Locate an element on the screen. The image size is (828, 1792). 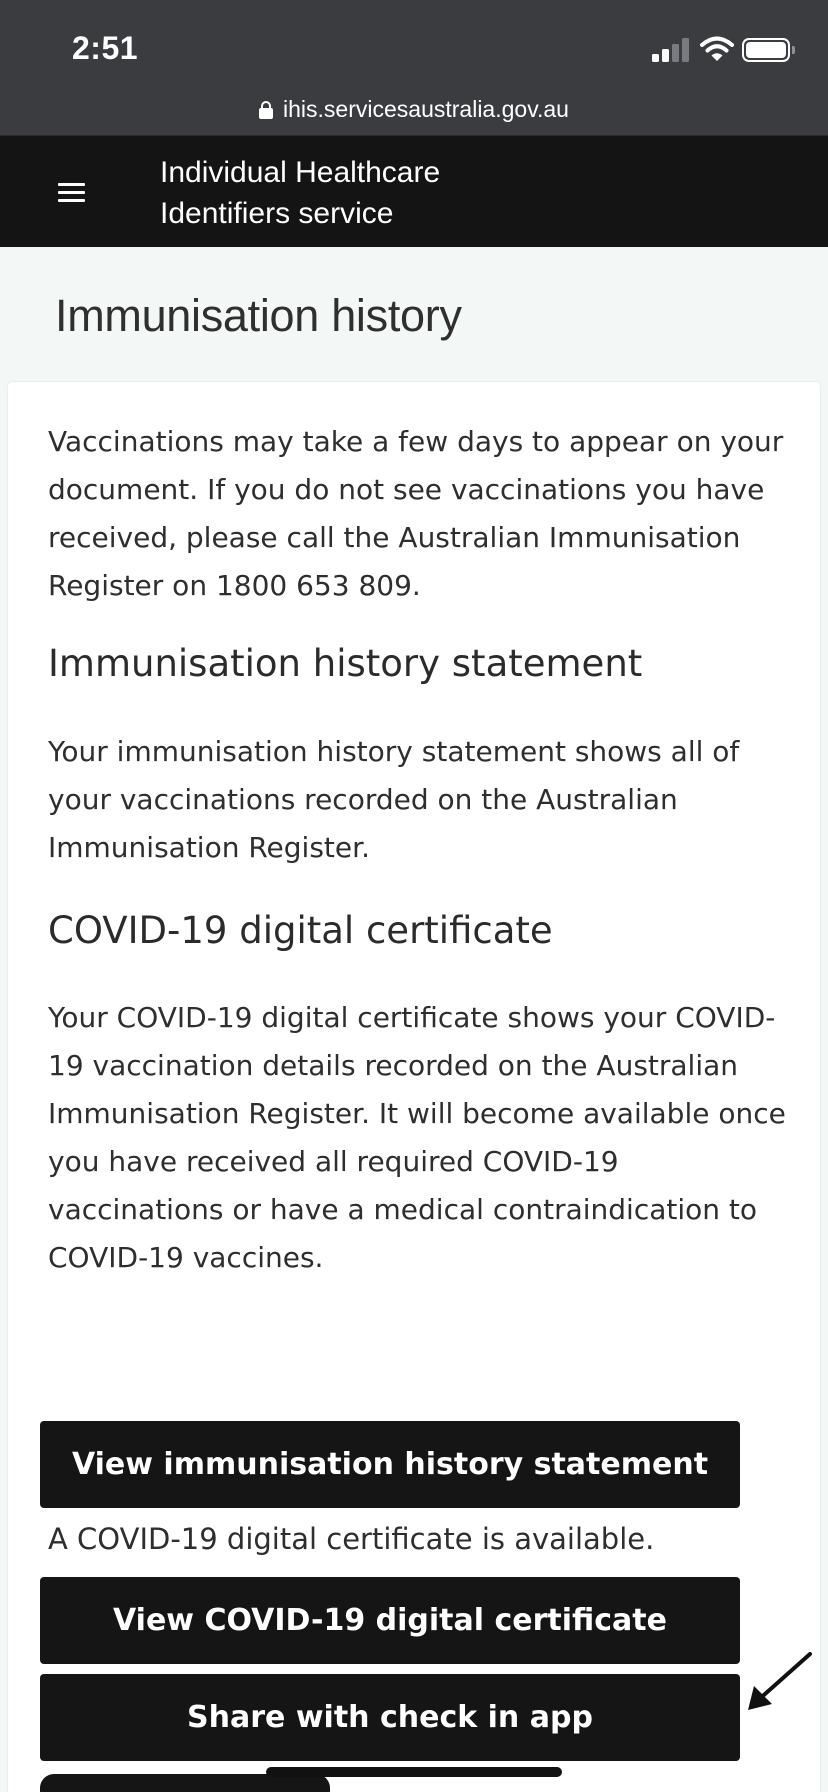
site-title-line-2: Identifiers service is located at coordinates (277, 213).